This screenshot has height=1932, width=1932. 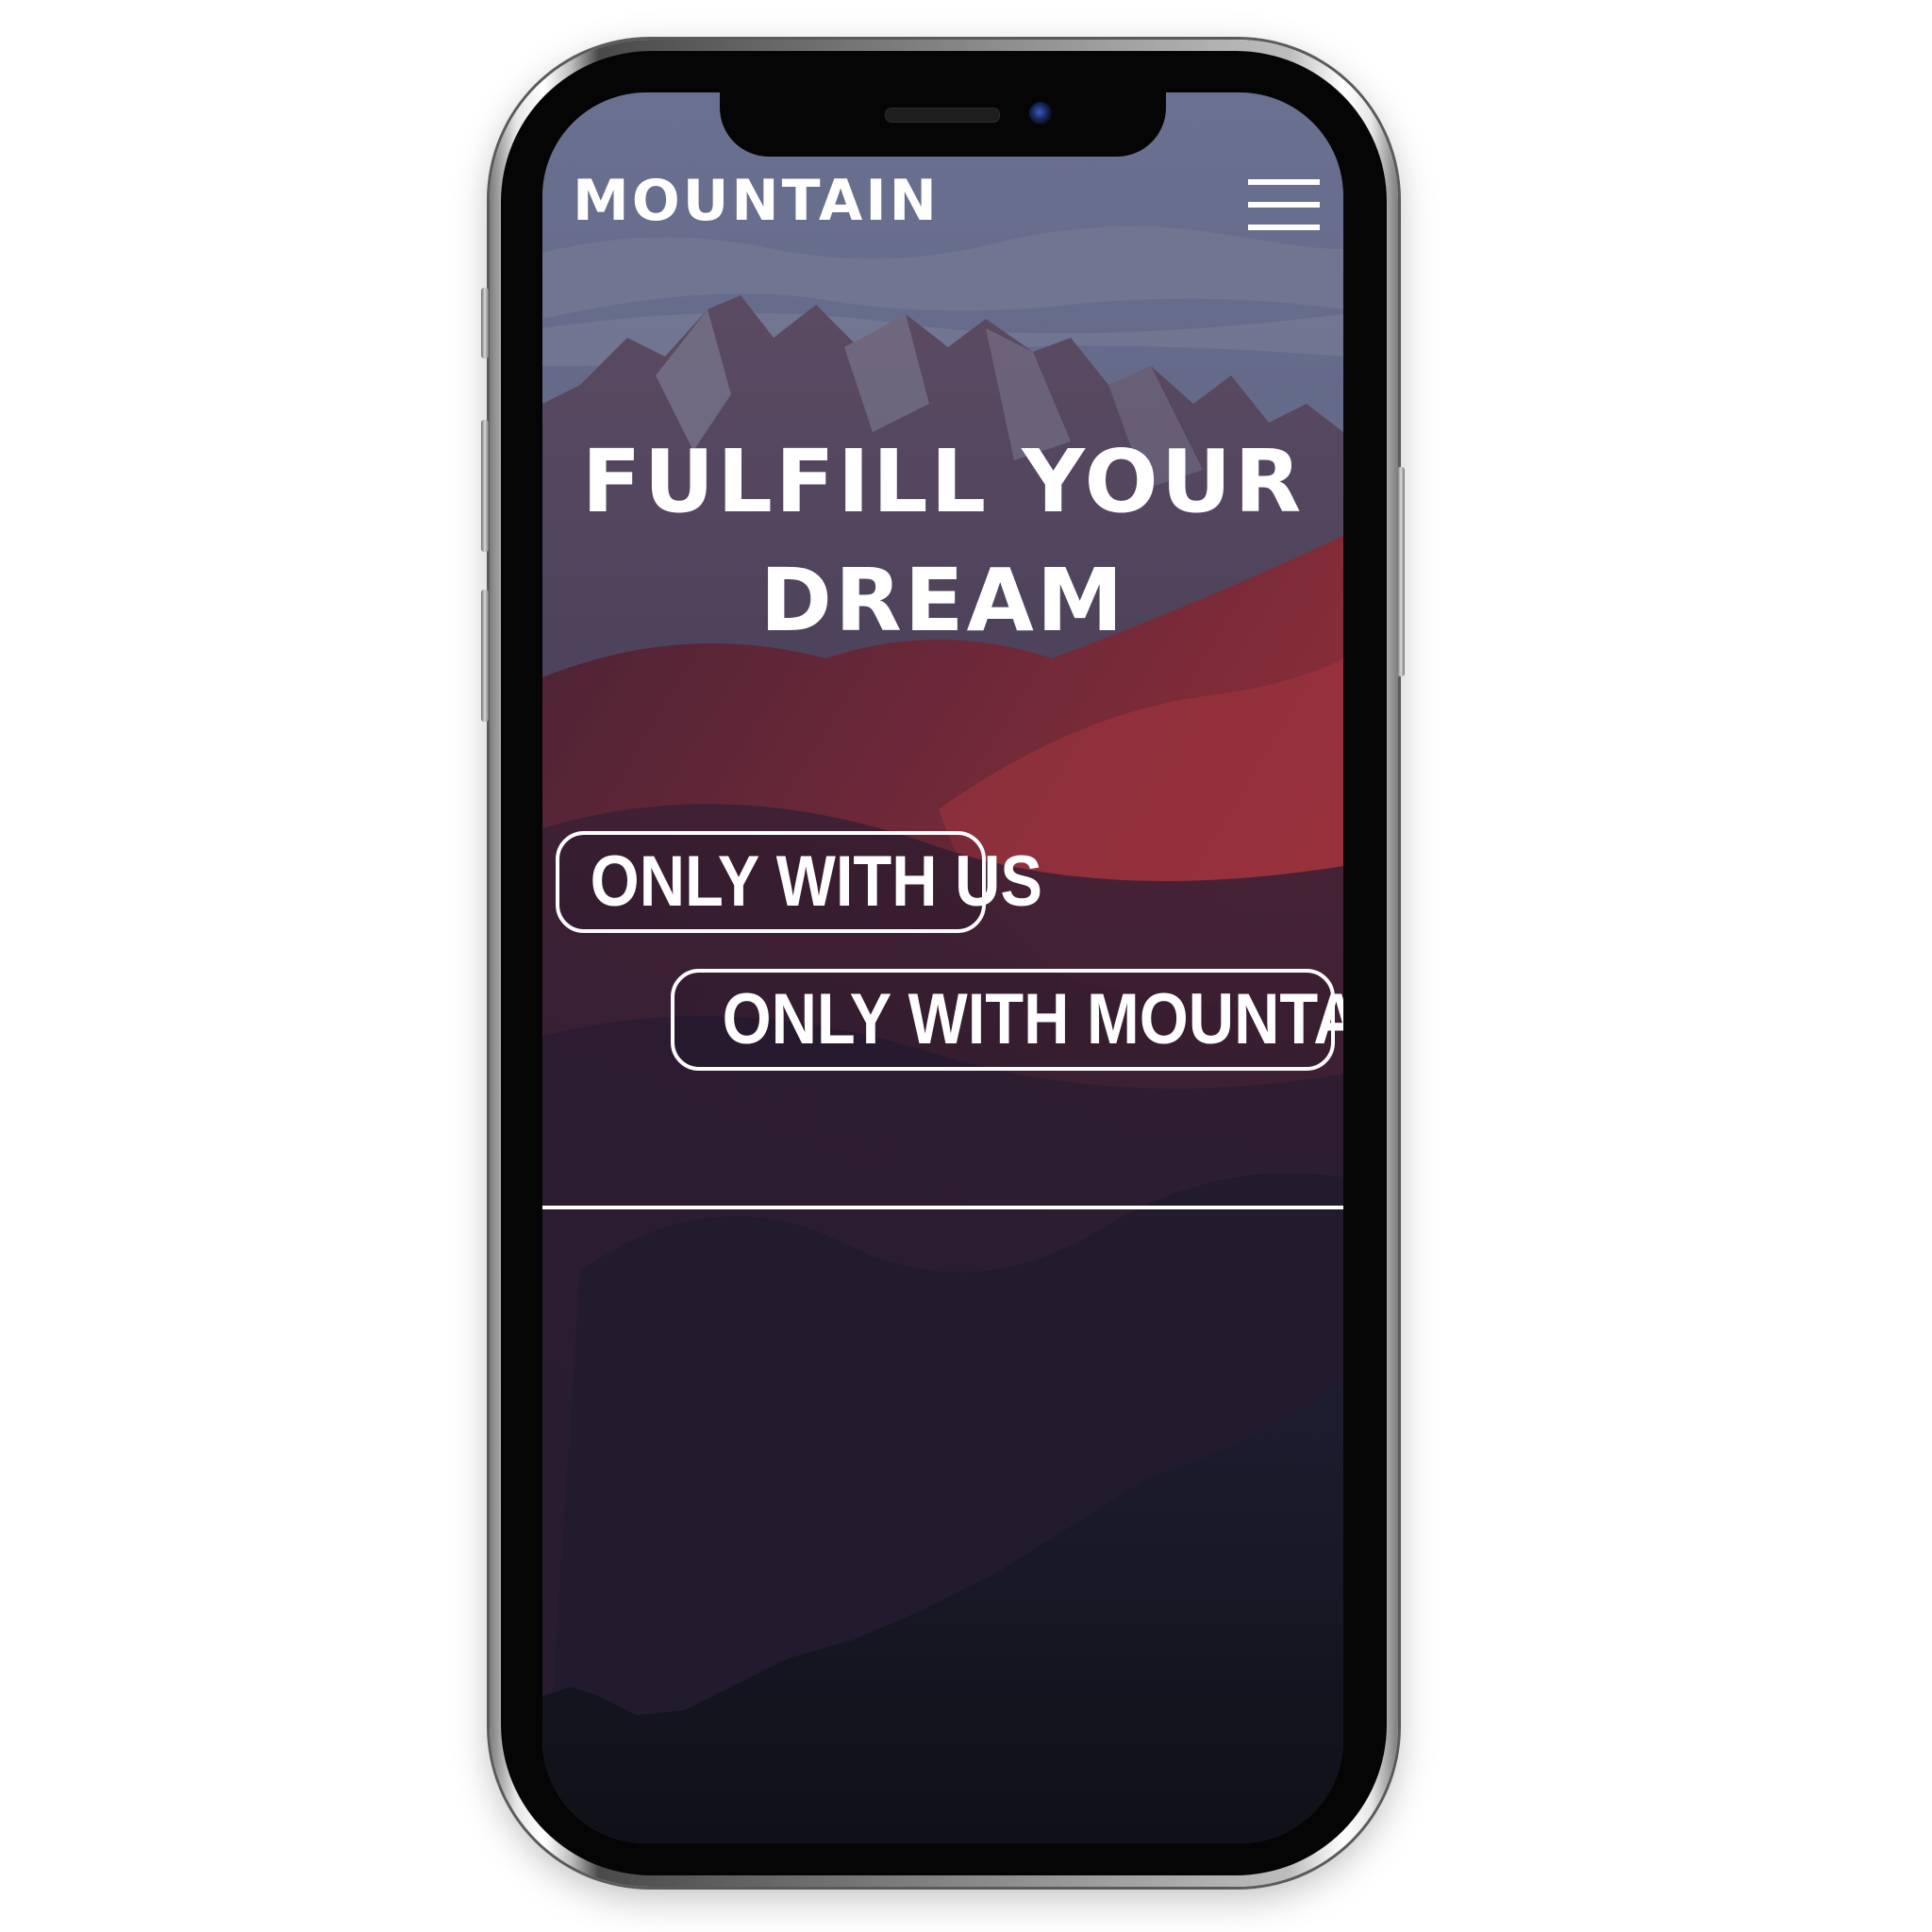 What do you see at coordinates (485, 486) in the screenshot?
I see `volume-up-button` at bounding box center [485, 486].